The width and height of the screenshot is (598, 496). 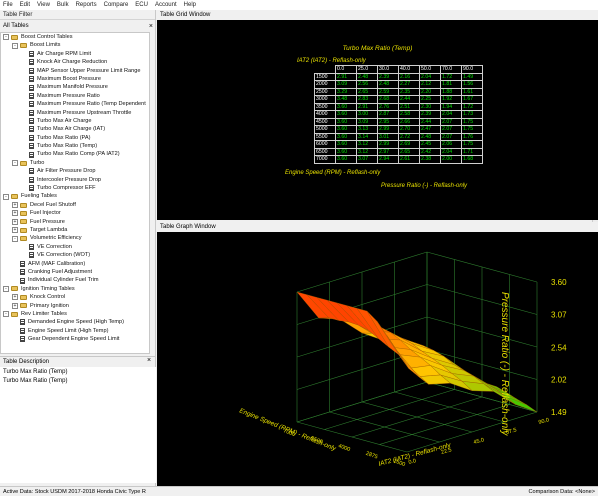 What do you see at coordinates (75, 171) in the screenshot?
I see `tree-item: Air Filter Pressure Drop` at bounding box center [75, 171].